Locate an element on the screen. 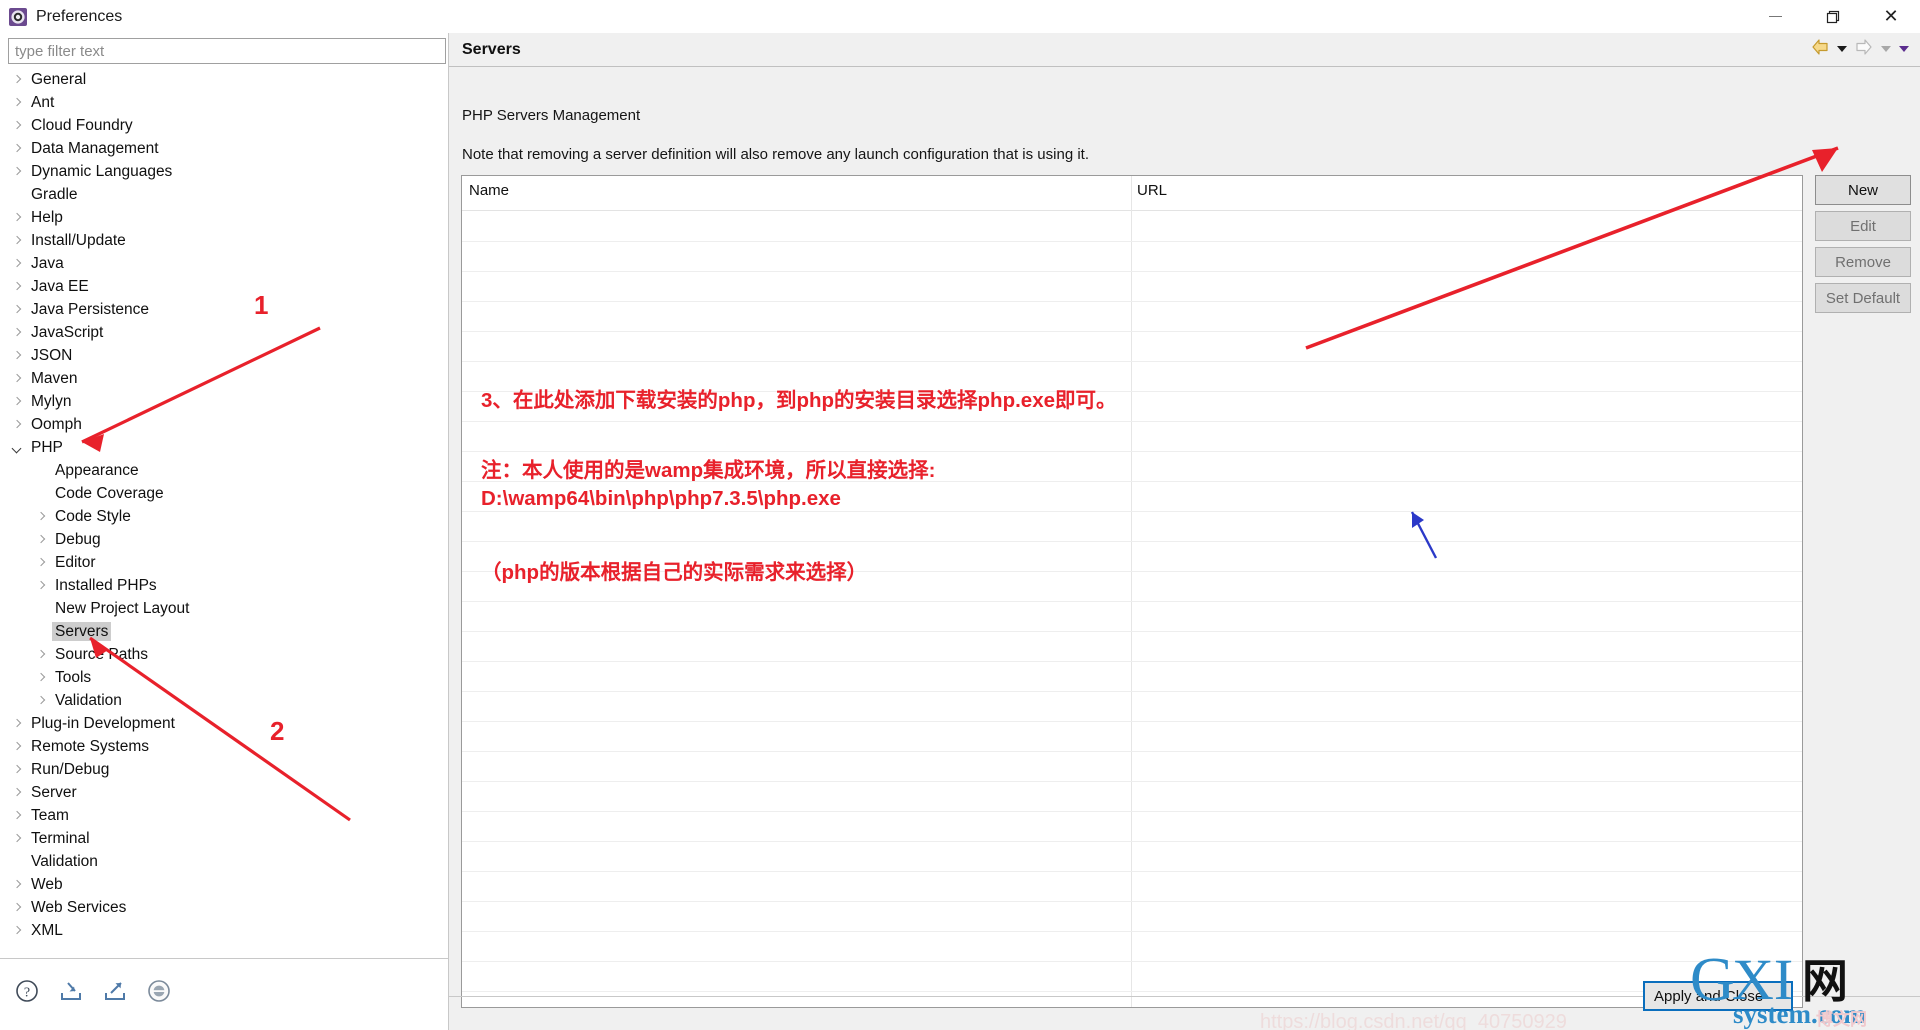 This screenshot has width=1920, height=1030. sidebar-item-tools: Tools is located at coordinates (224, 677).